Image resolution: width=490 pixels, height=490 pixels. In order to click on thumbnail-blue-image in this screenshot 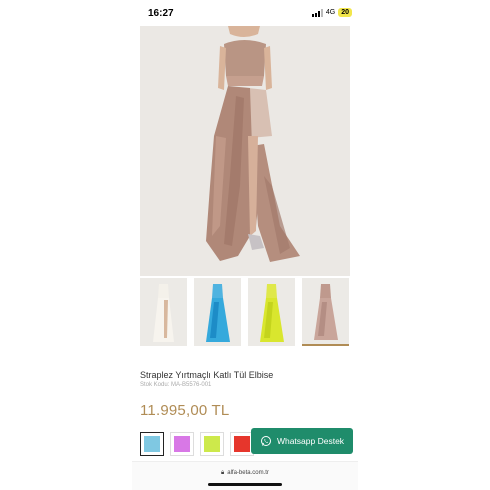, I will do `click(217, 312)`.